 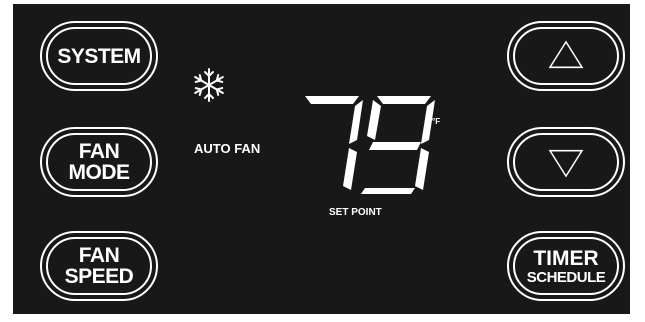 I want to click on timer-schedule-button-label: TIMER SCHEDULE, so click(x=566, y=266).